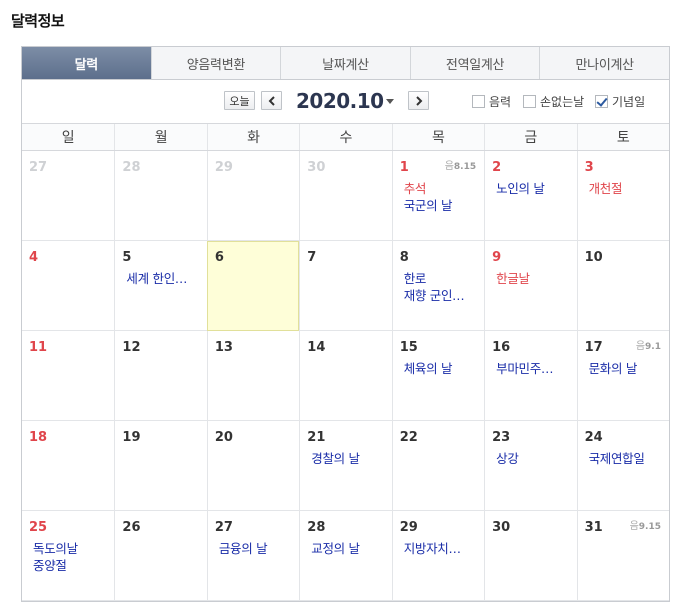  I want to click on event-label: 개천절, so click(629, 188).